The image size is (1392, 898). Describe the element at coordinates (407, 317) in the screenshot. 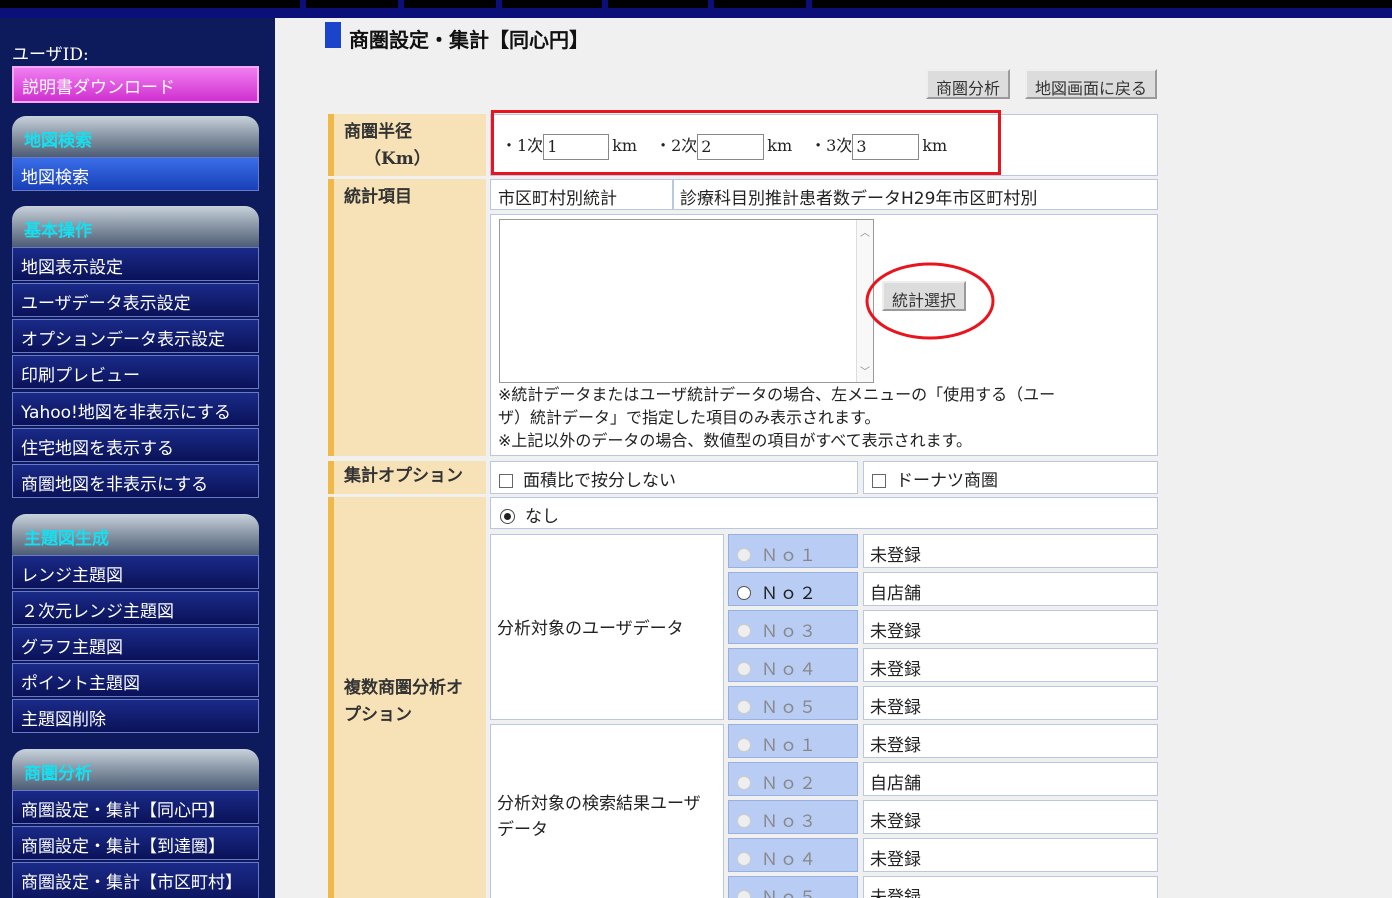

I see `stats-label: 統計項目` at that location.